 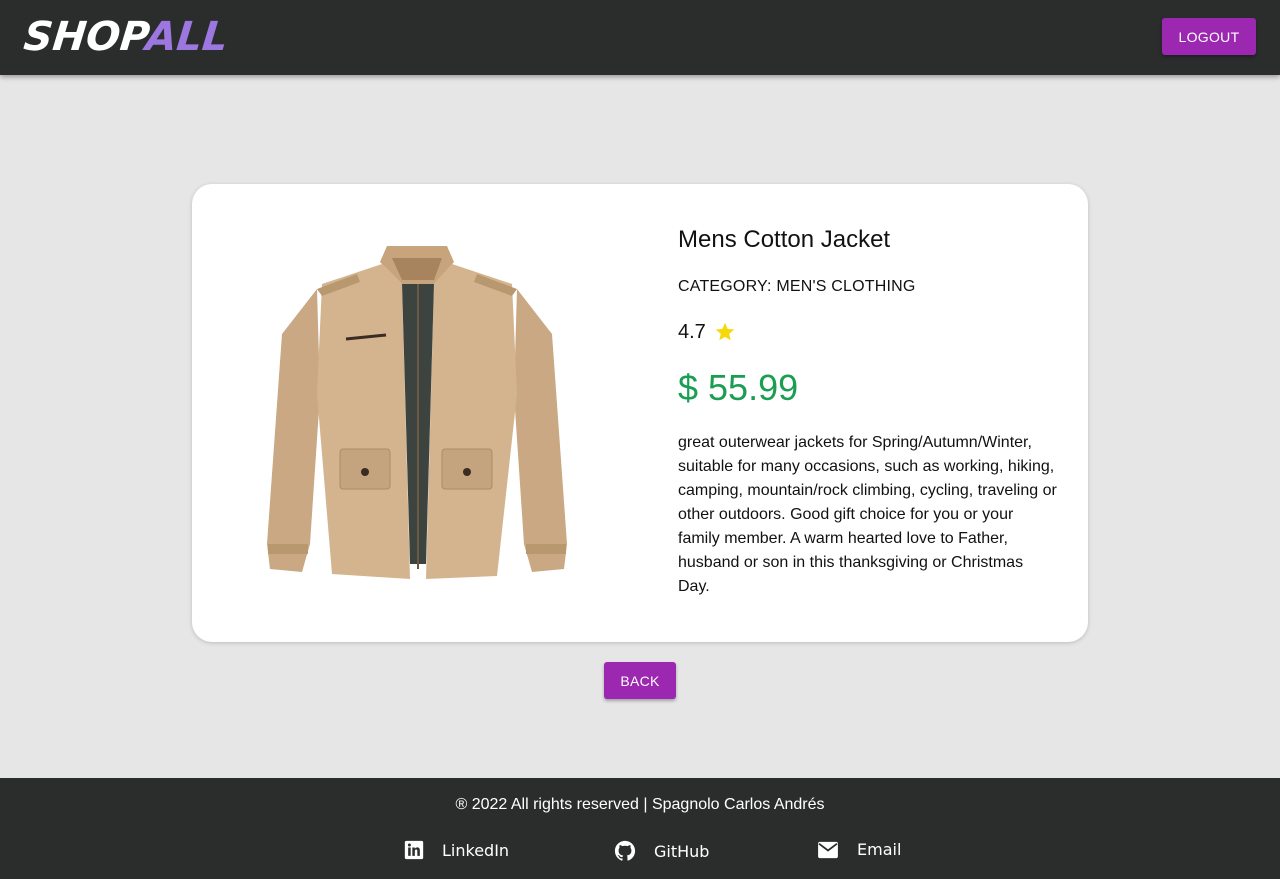 I want to click on logo-text-shop: SHOP, so click(x=85, y=37).